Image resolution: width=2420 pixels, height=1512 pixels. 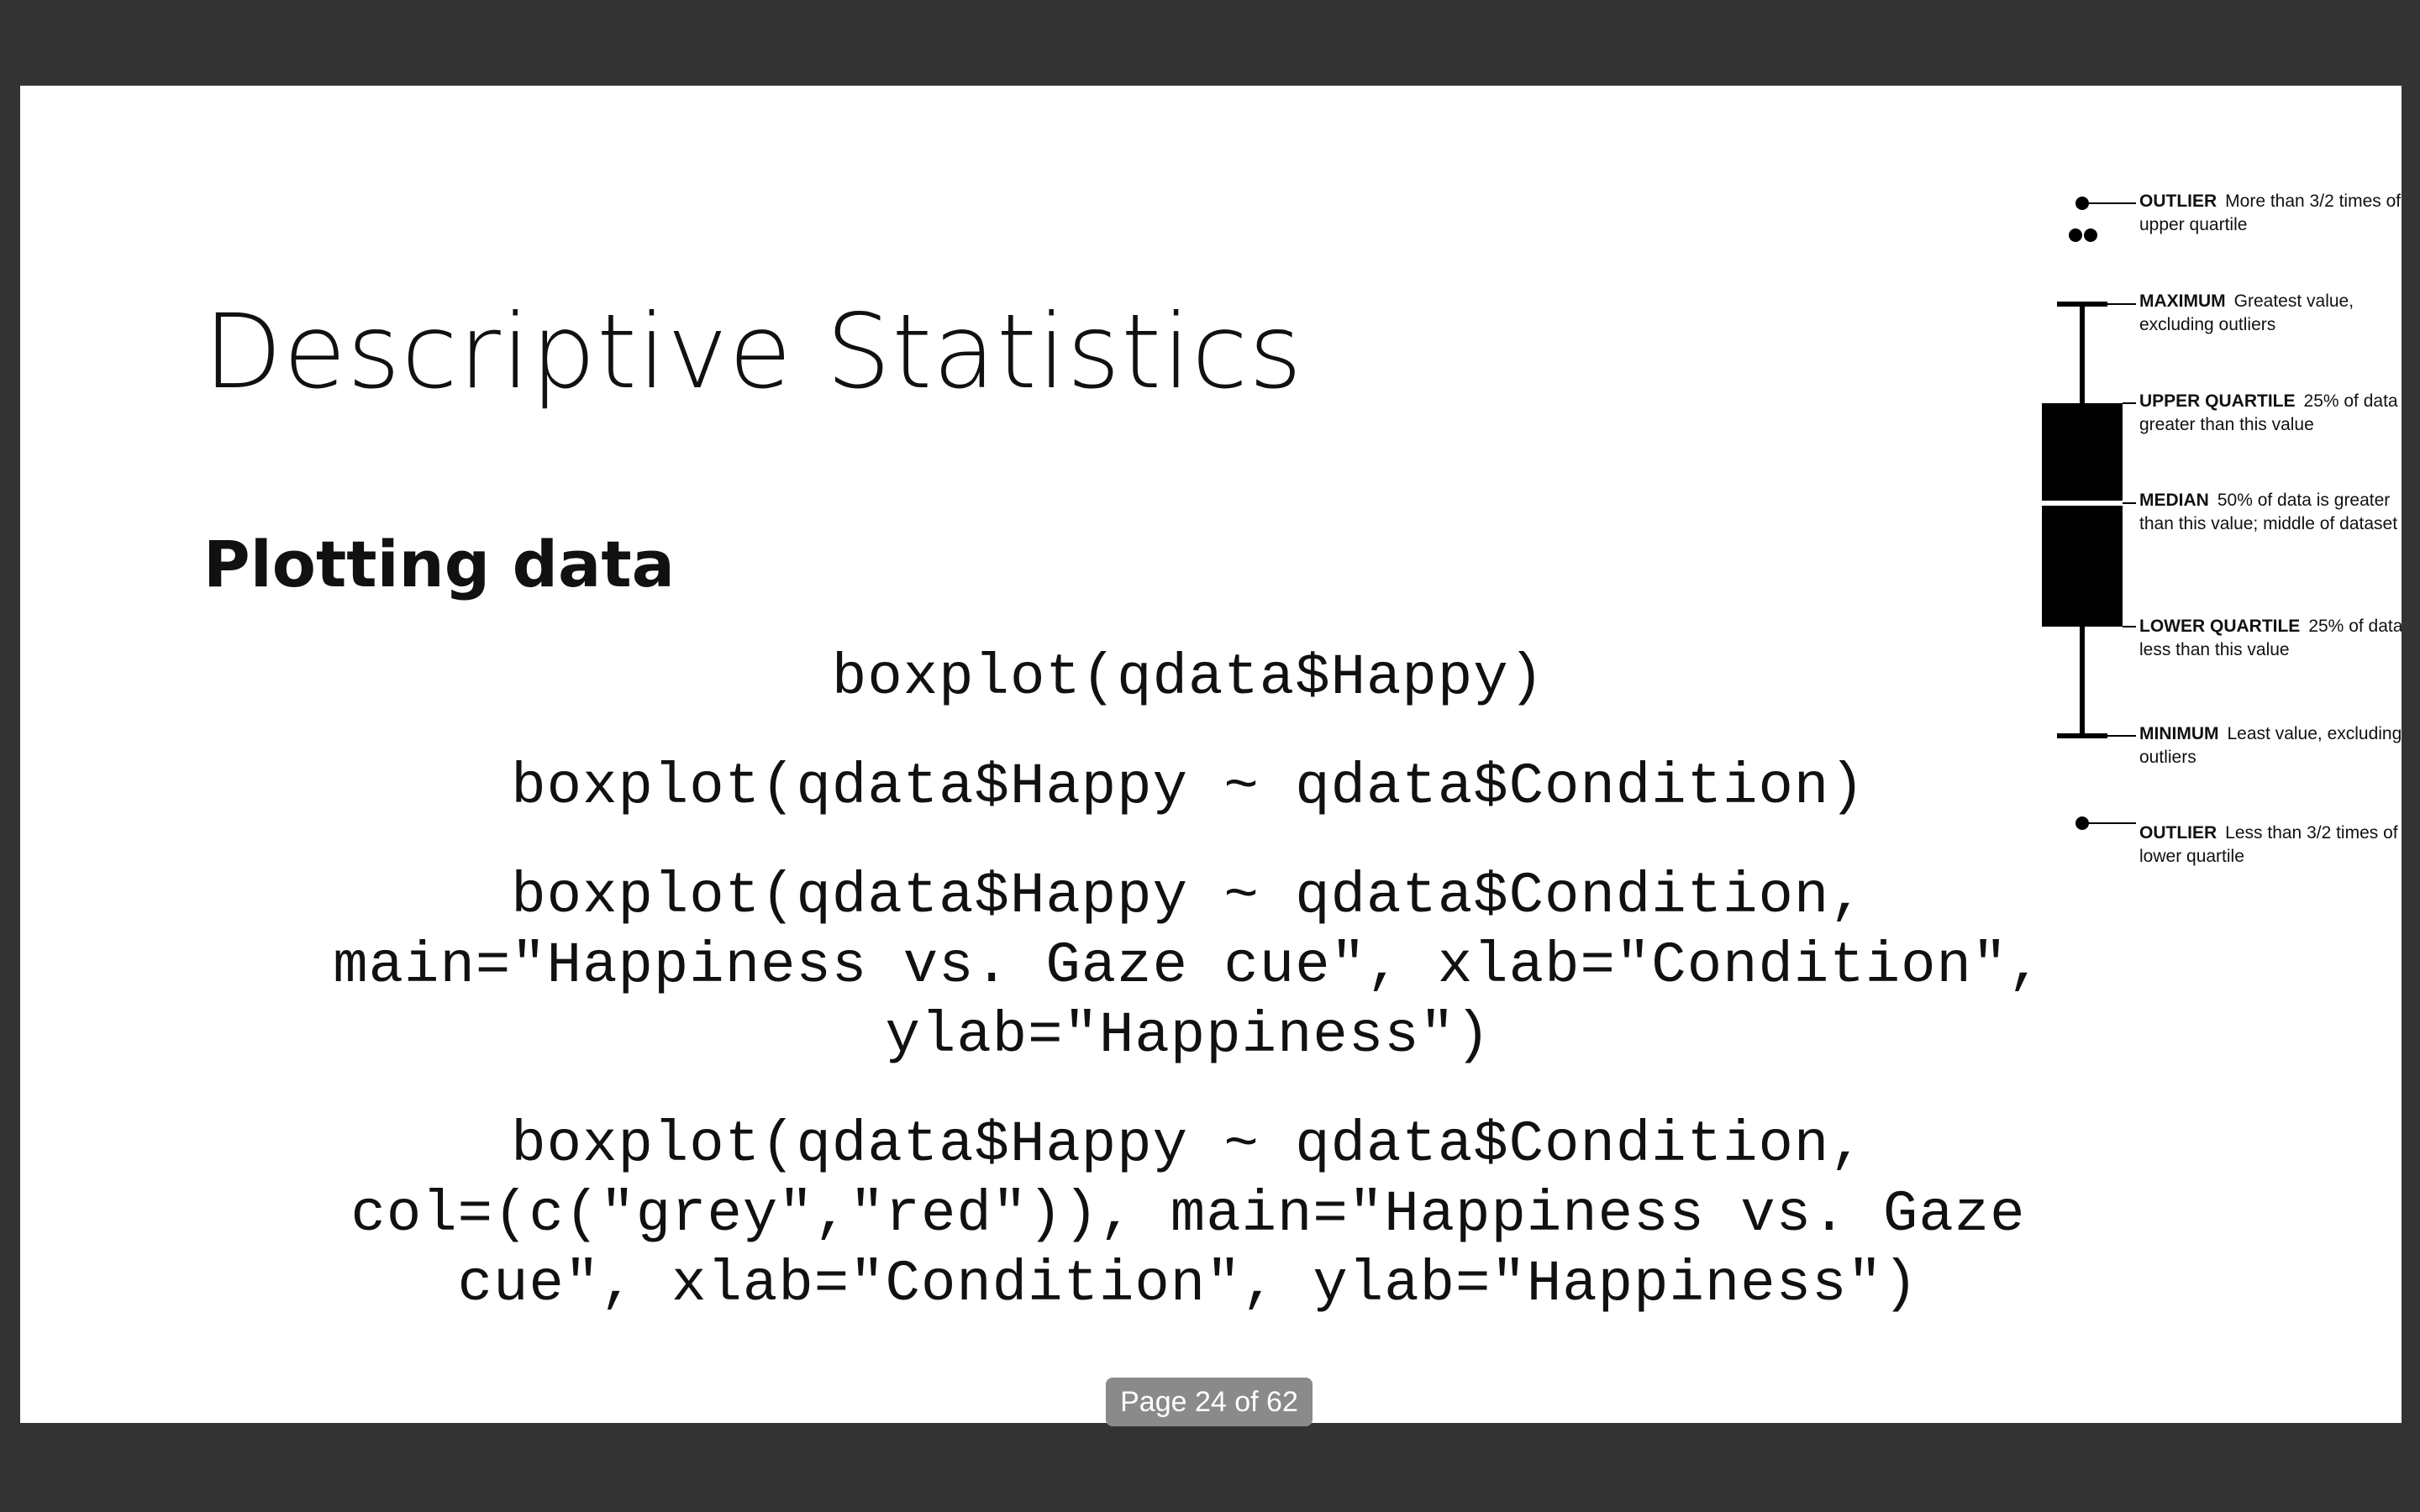 I want to click on interquartile-box, so click(x=2083, y=515).